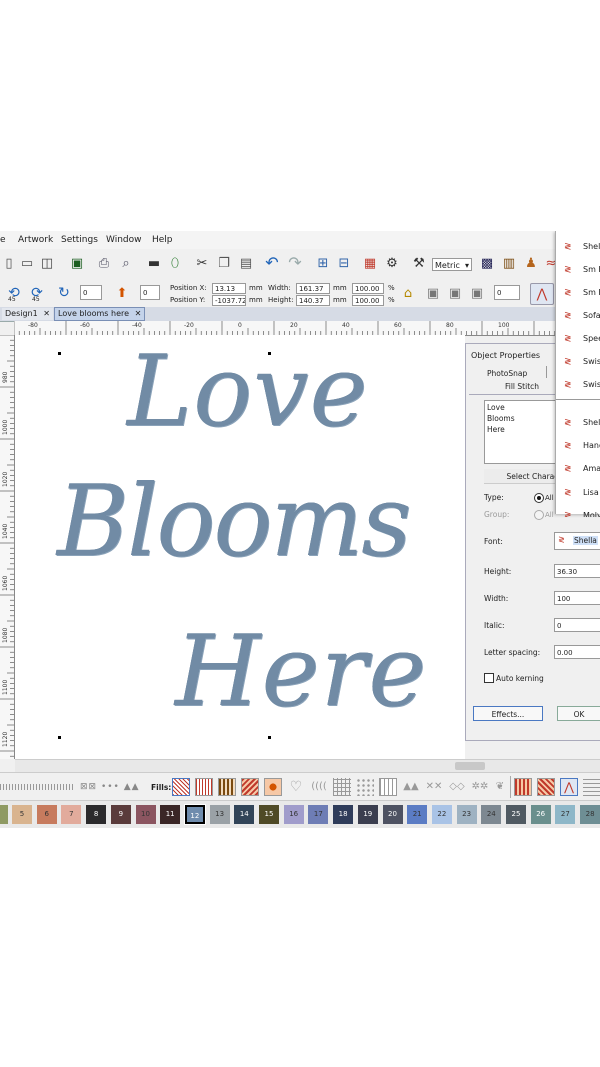 This screenshot has width=600, height=1067. I want to click on paste-icon: ▤, so click(246, 263).